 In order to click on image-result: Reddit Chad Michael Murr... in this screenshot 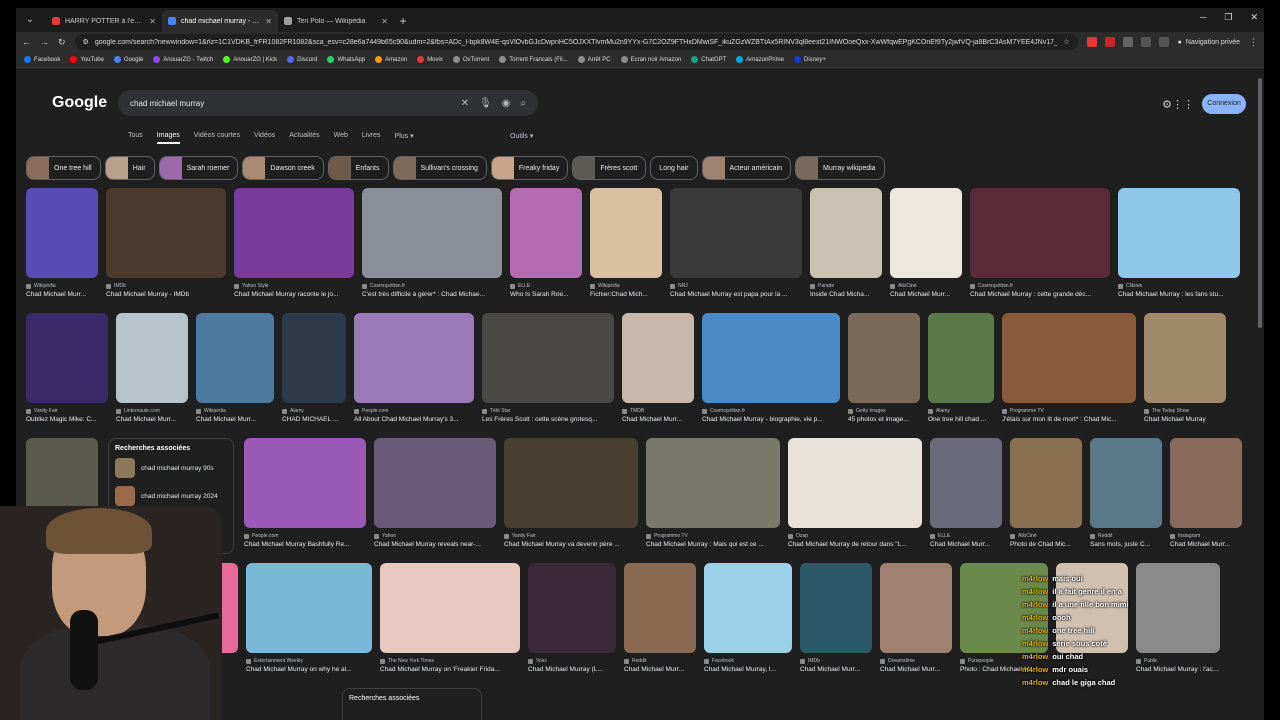, I will do `click(660, 618)`.